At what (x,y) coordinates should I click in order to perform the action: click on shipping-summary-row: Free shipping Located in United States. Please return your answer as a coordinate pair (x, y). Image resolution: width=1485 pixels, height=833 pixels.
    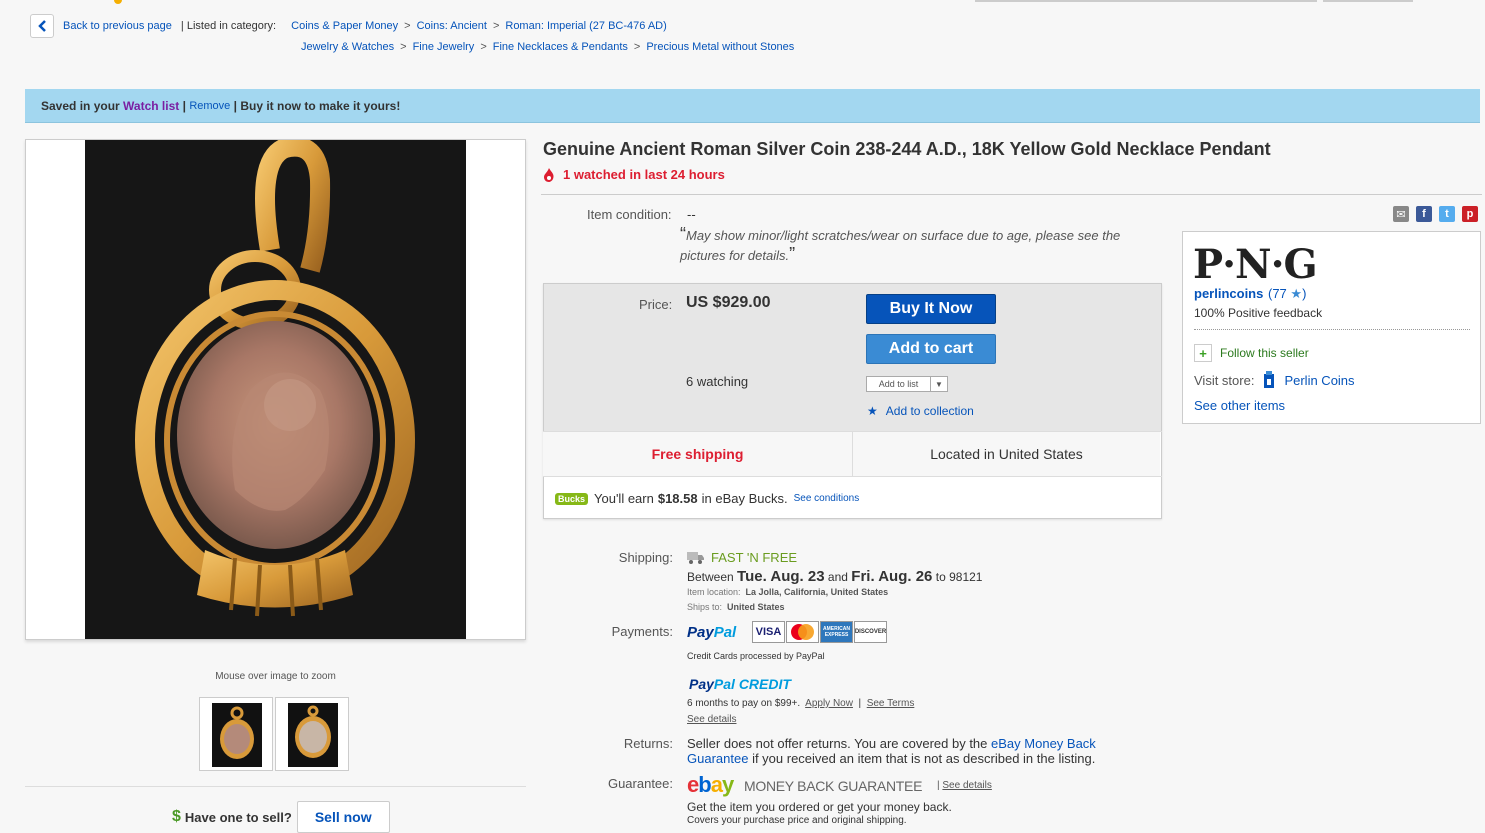
    Looking at the image, I should click on (852, 454).